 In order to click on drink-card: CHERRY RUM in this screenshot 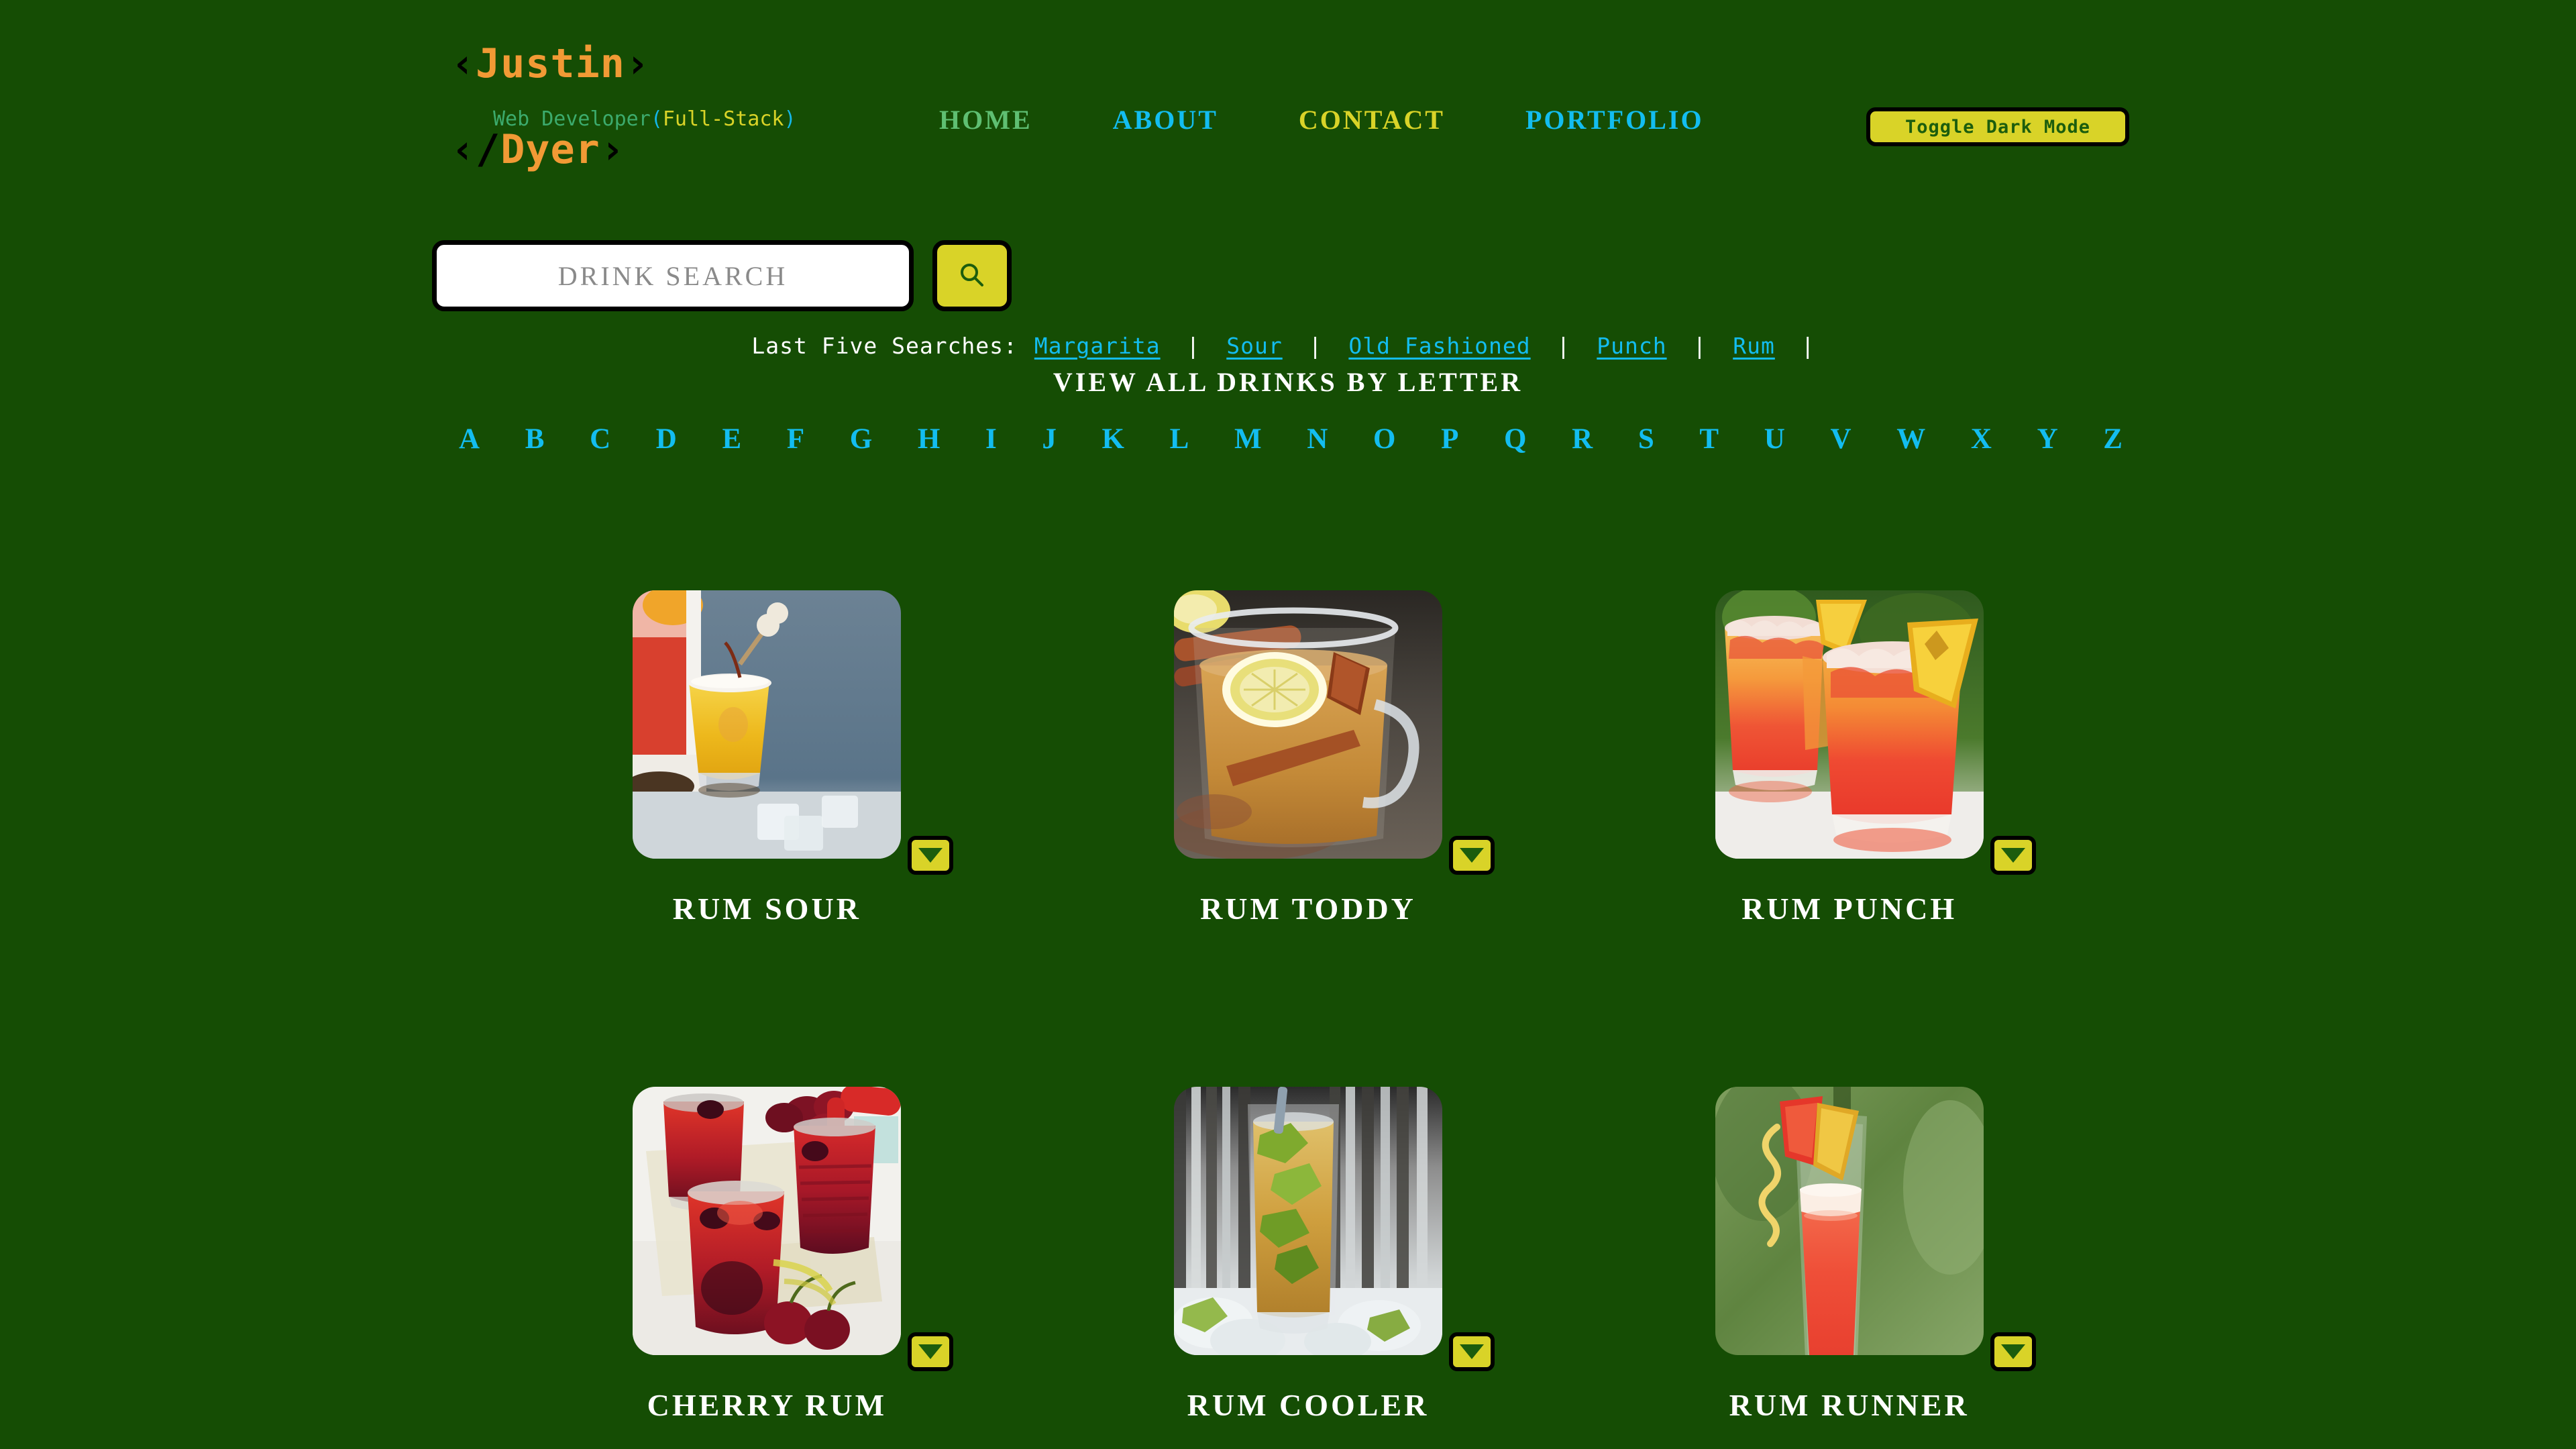, I will do `click(767, 1268)`.